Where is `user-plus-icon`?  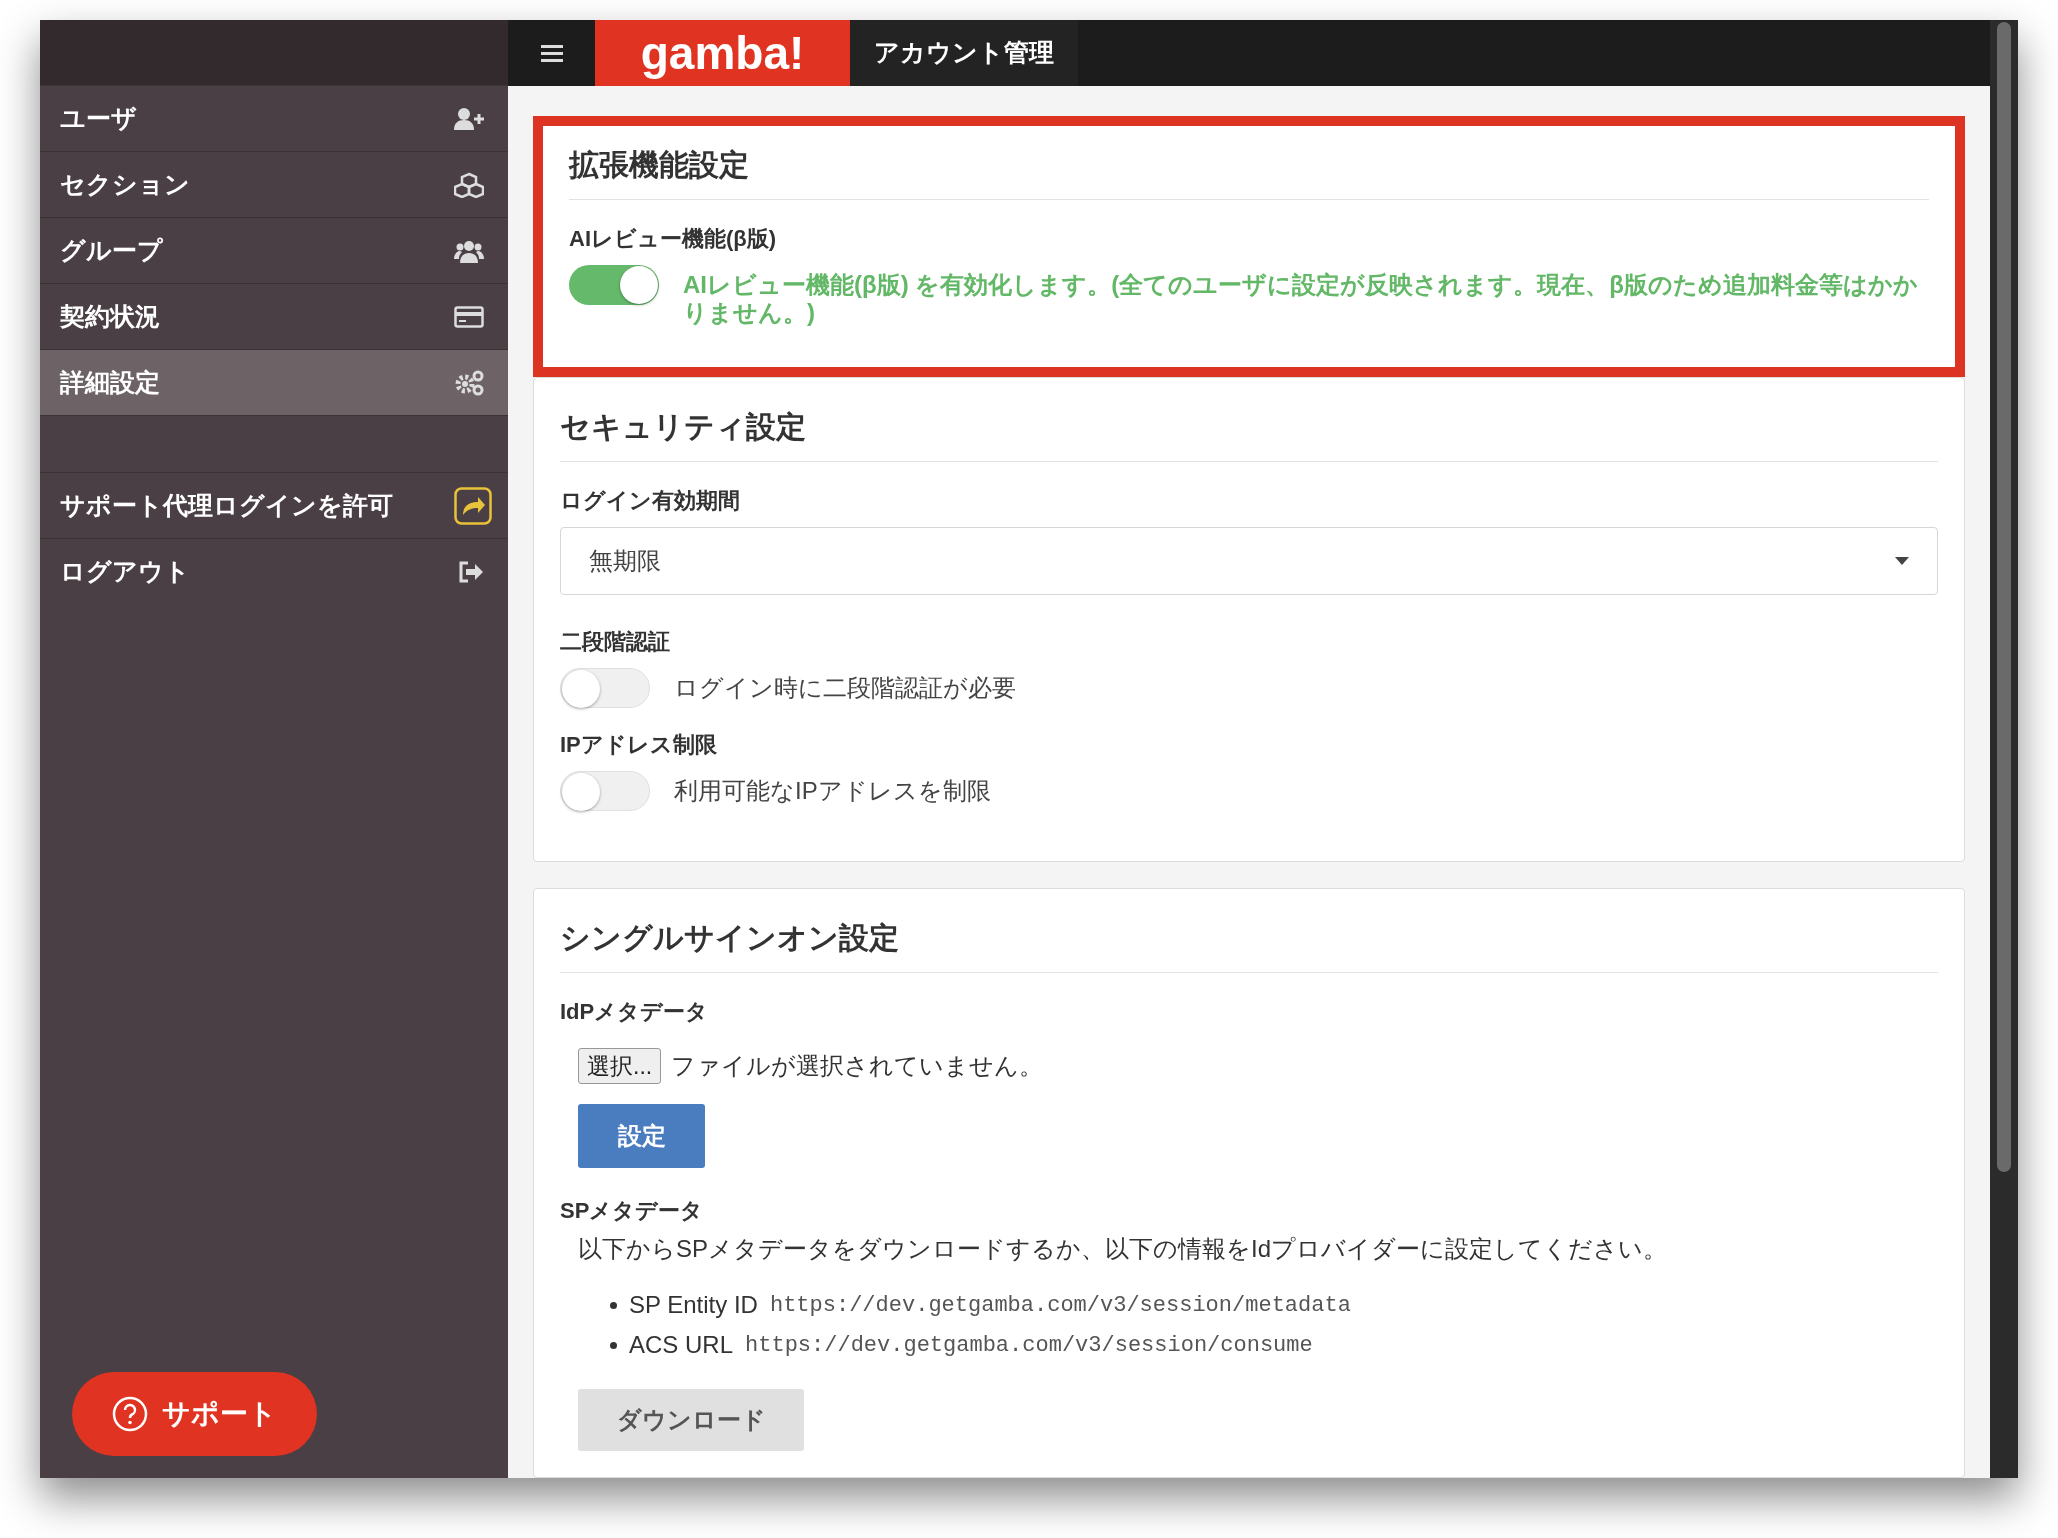
user-plus-icon is located at coordinates (469, 118).